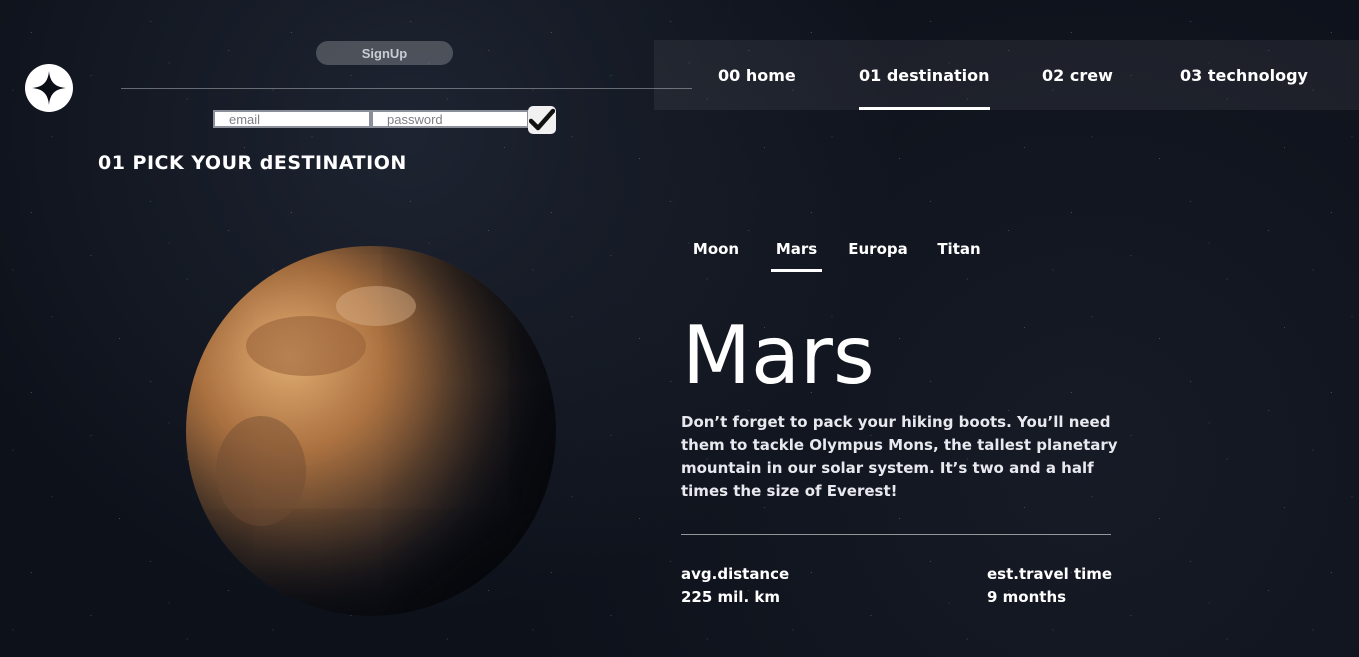 The image size is (1359, 657). Describe the element at coordinates (384, 53) in the screenshot. I see `signup-button: SignUp` at that location.